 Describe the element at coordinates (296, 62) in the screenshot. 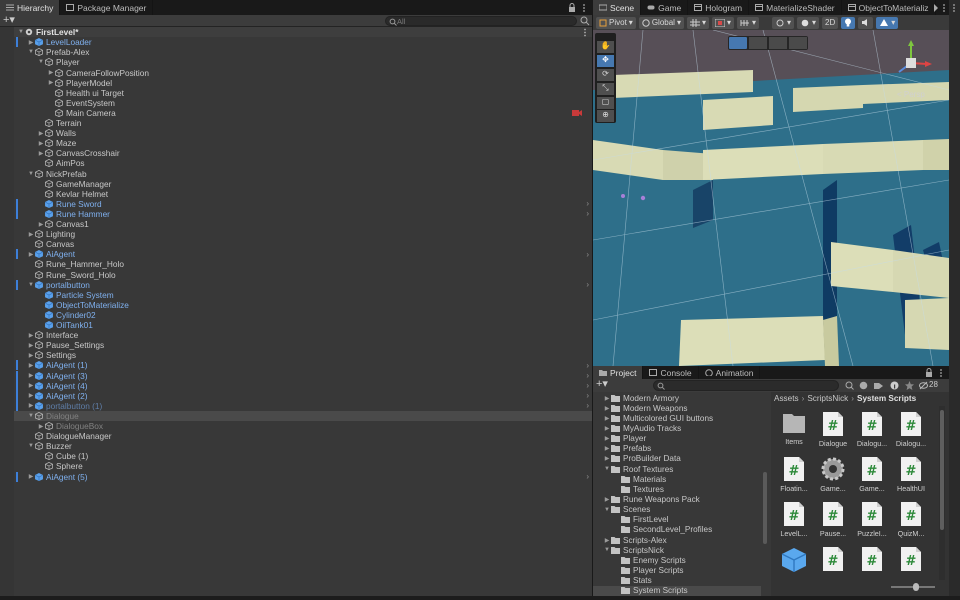

I see `hierarchy-row: ▼ Player` at that location.